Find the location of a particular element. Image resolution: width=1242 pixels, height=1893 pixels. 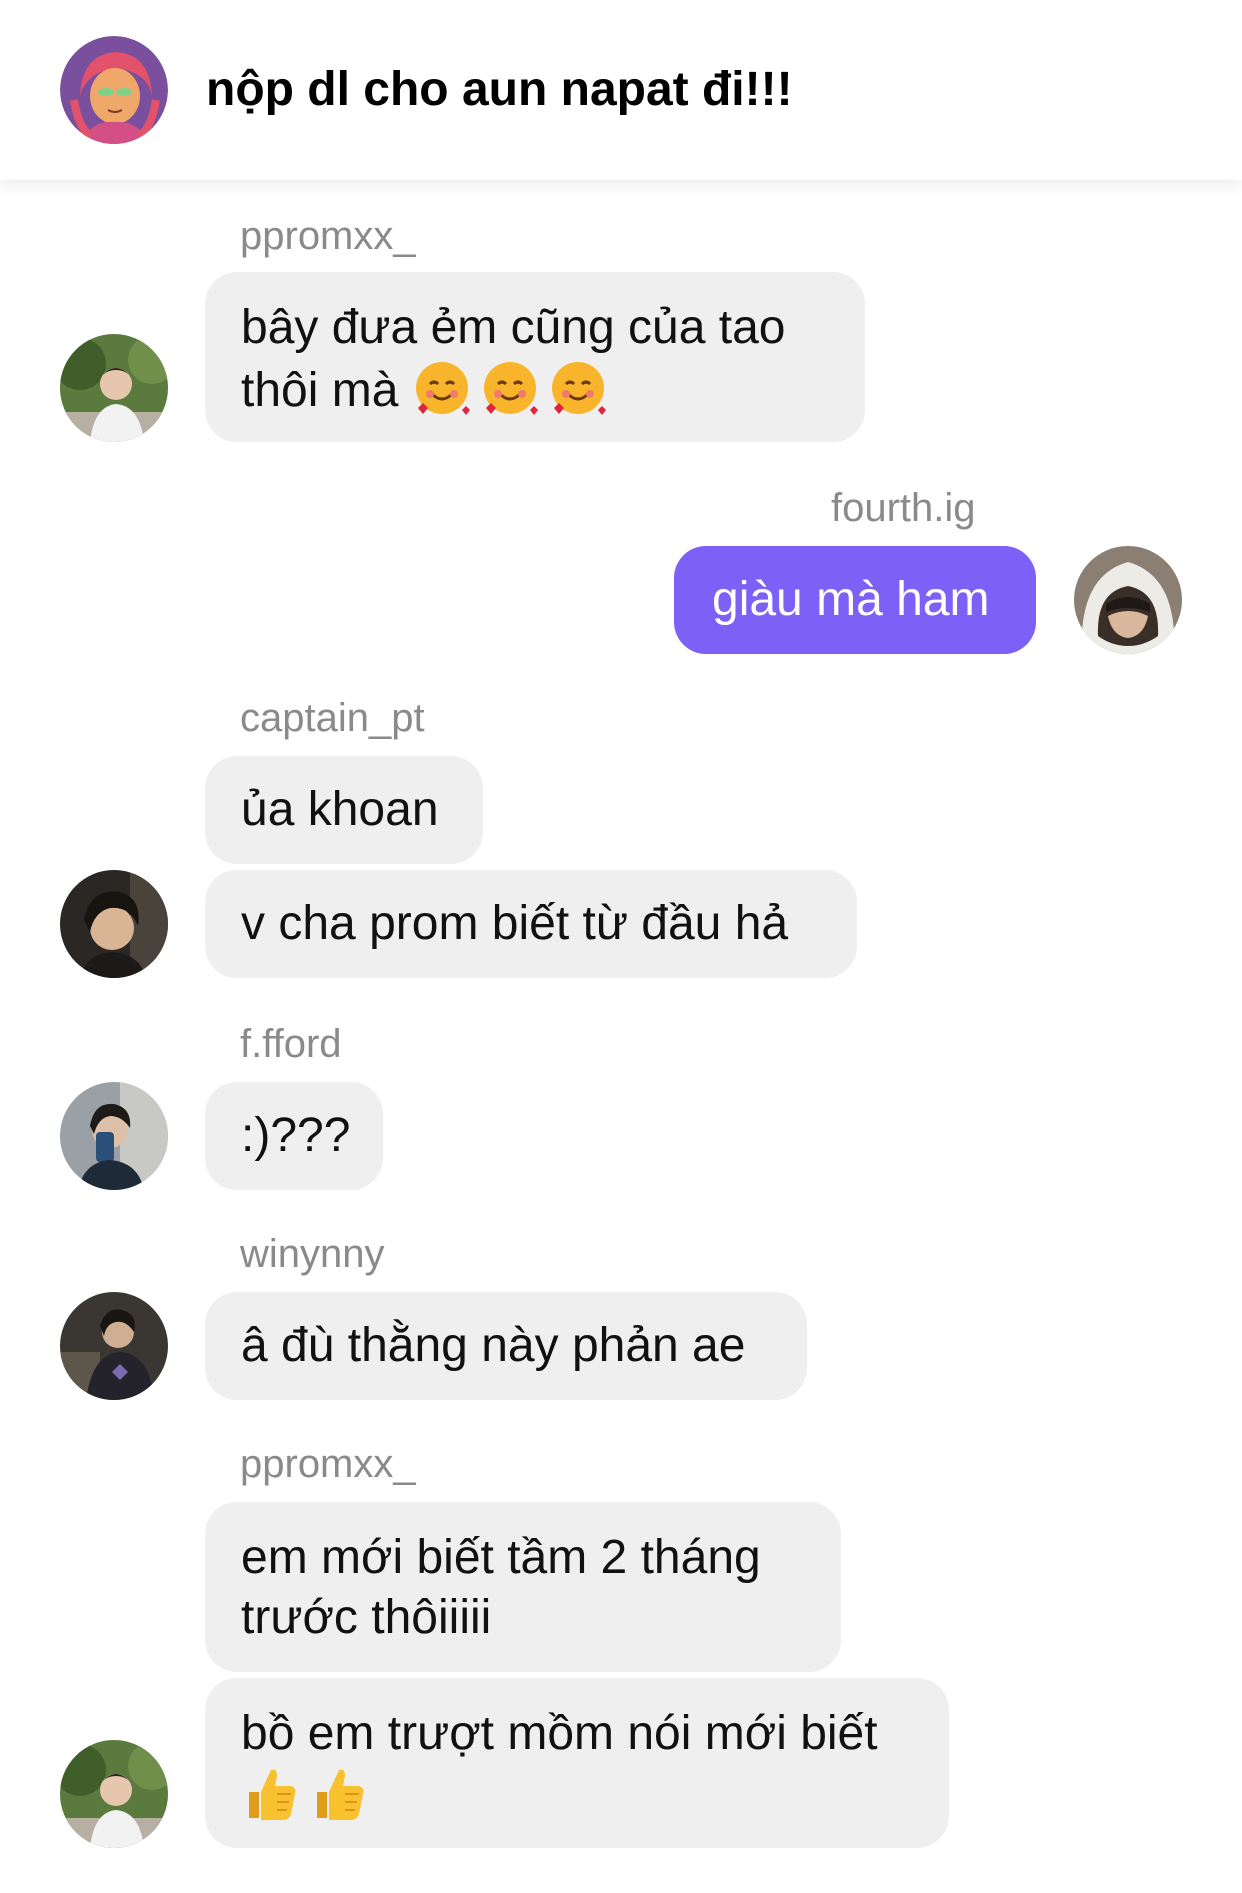

message-text: giàu mà ham is located at coordinates (851, 599).